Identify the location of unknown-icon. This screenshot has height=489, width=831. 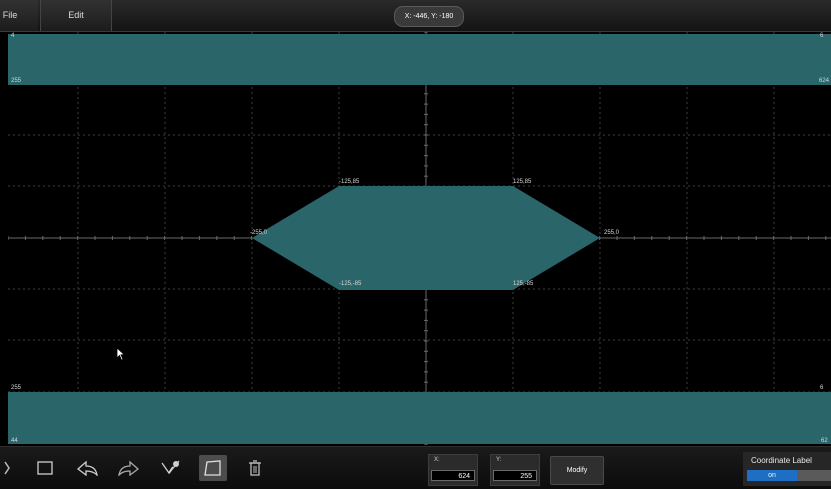
(7, 468).